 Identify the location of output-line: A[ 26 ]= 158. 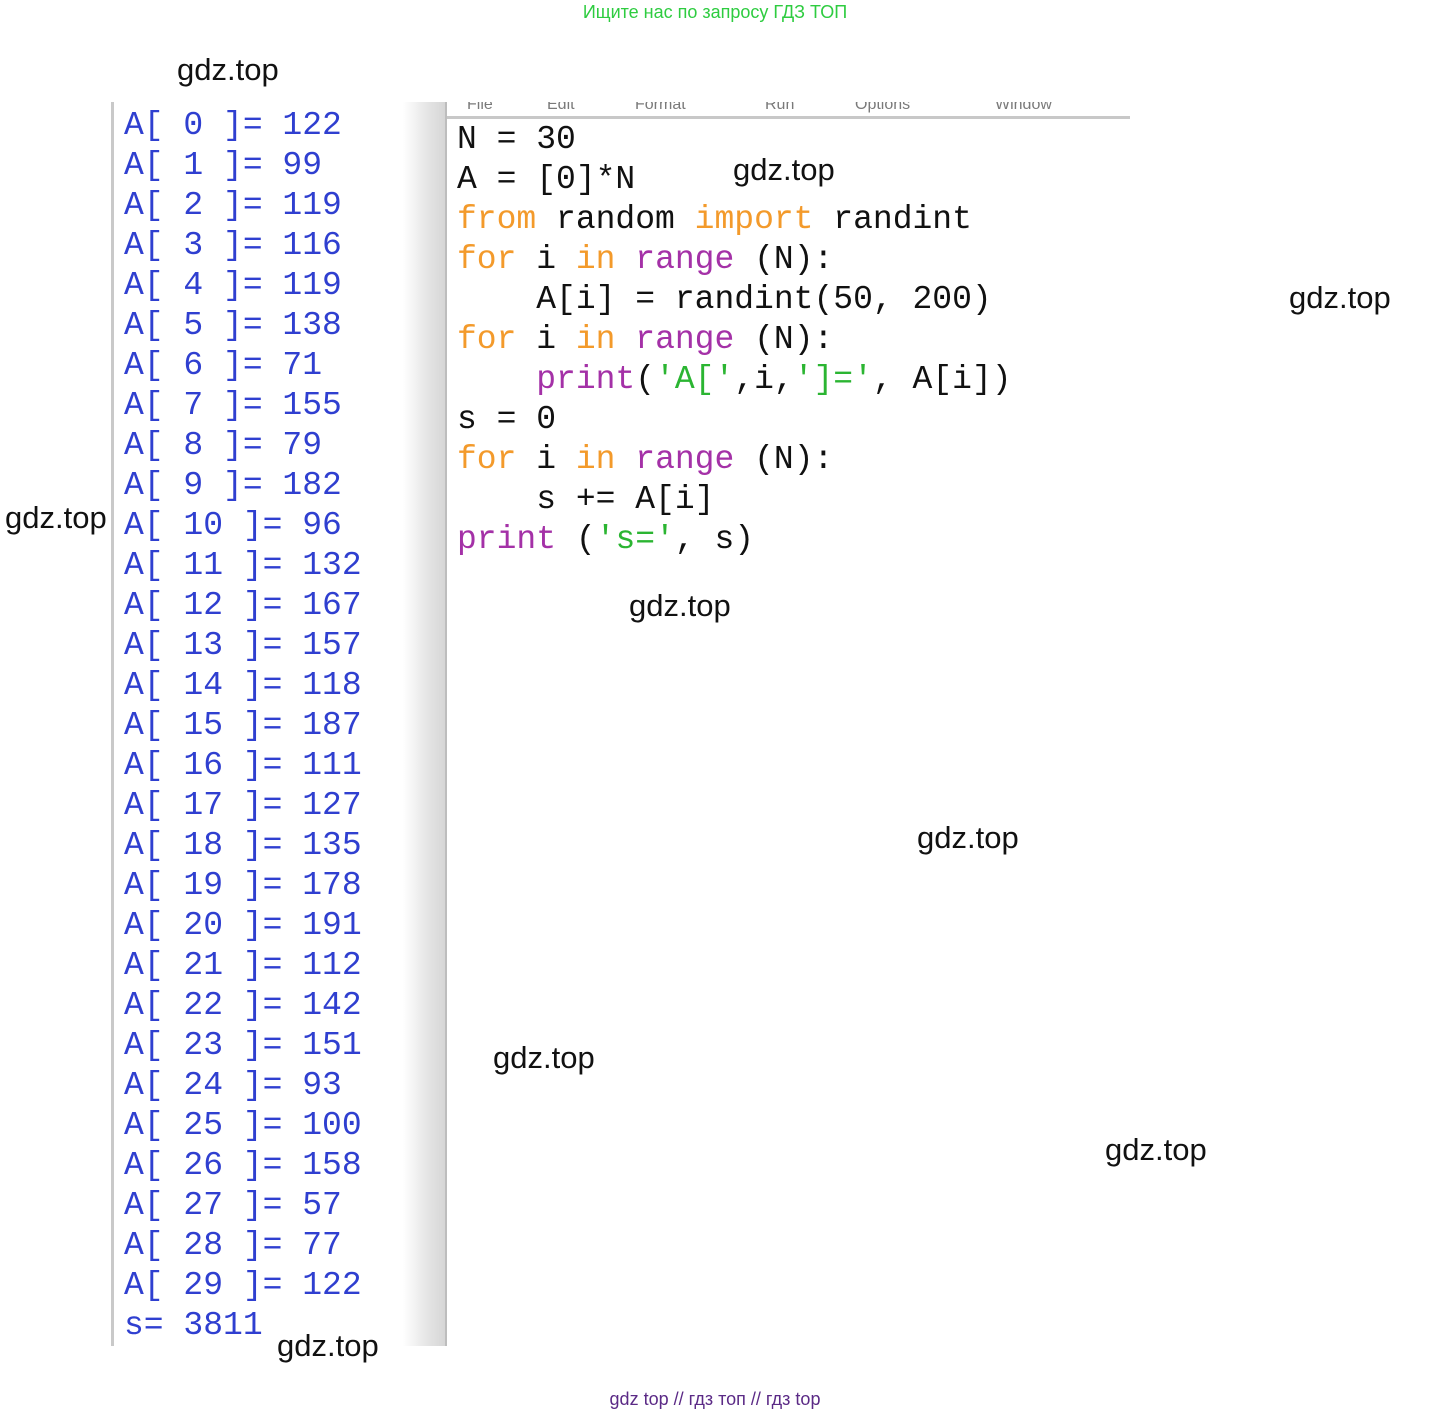
(243, 1165).